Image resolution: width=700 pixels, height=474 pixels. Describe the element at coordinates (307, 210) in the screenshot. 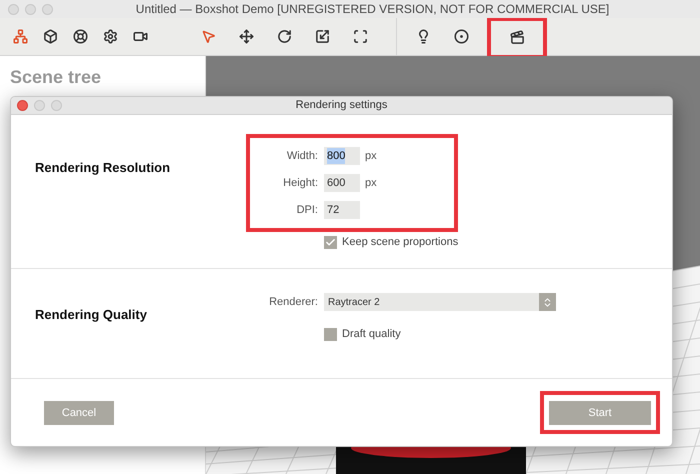

I see `field-label: DPI:` at that location.